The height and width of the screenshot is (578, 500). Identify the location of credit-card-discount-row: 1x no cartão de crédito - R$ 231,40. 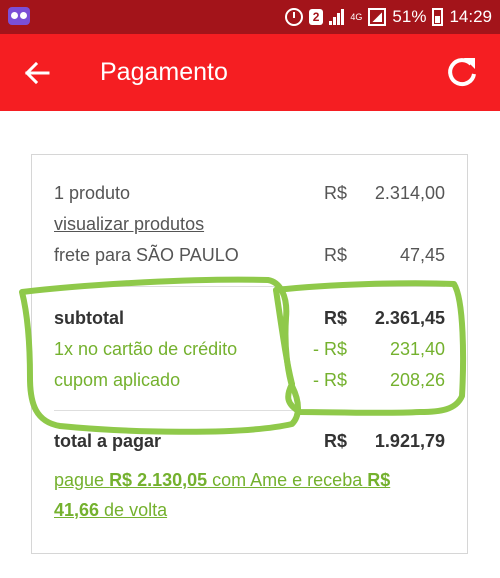
(249, 349).